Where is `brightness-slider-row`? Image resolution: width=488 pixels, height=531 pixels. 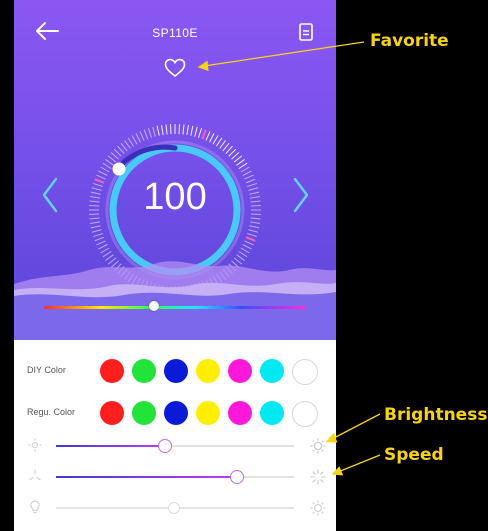
brightness-slider-row is located at coordinates (175, 446).